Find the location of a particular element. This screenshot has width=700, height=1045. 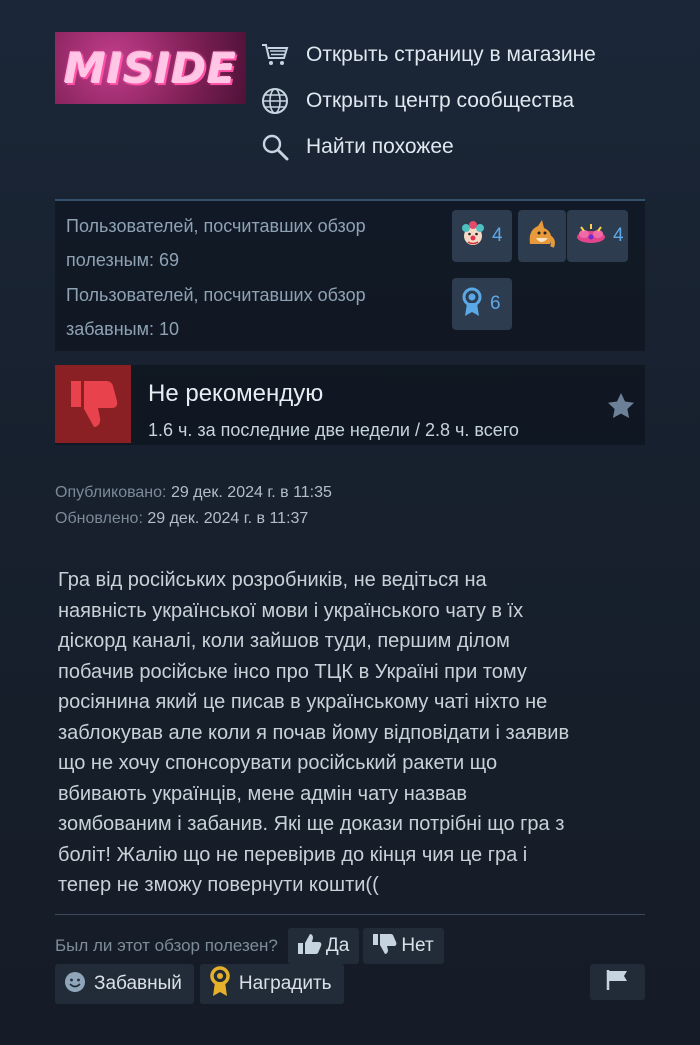

review-actions-row: Забавный Наградить is located at coordinates (202, 984).